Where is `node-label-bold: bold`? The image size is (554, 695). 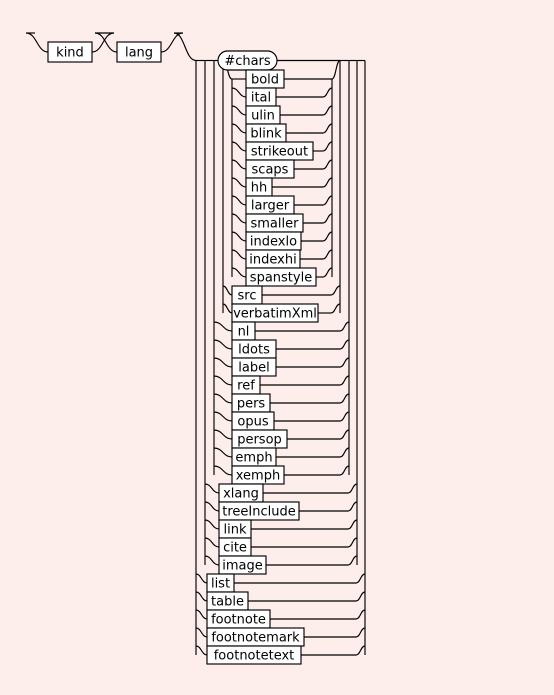 node-label-bold: bold is located at coordinates (265, 80).